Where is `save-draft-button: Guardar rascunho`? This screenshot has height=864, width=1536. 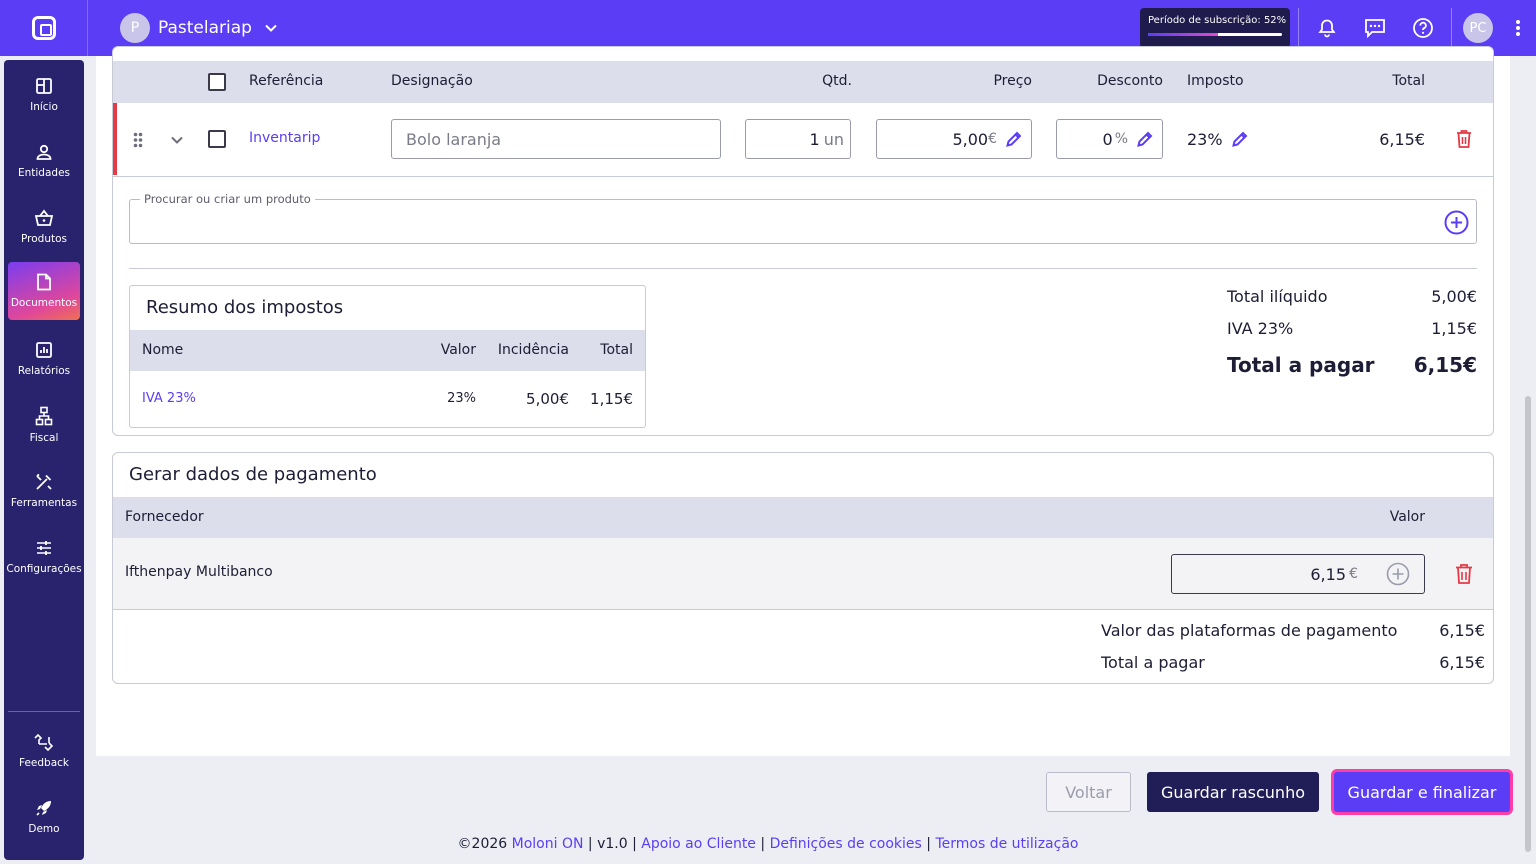
save-draft-button: Guardar rascunho is located at coordinates (1233, 792).